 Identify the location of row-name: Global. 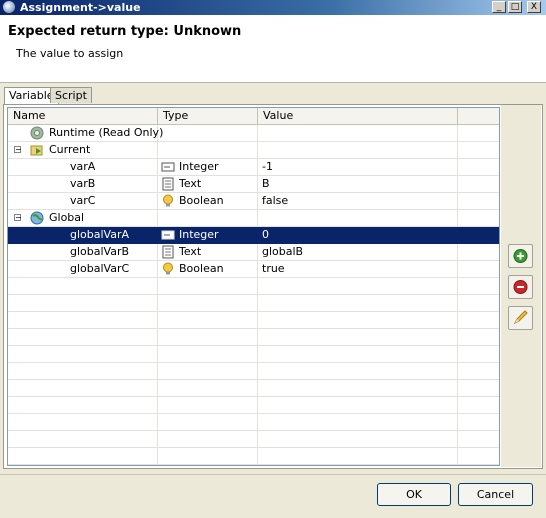
(67, 217).